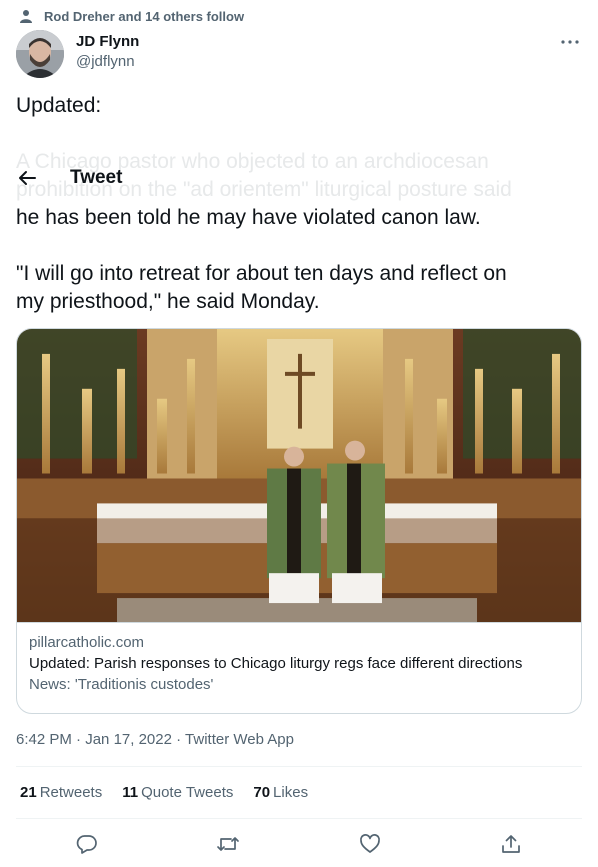 This screenshot has height=867, width=598. I want to click on tweet-line: my priesthood," he said Monday., so click(168, 301).